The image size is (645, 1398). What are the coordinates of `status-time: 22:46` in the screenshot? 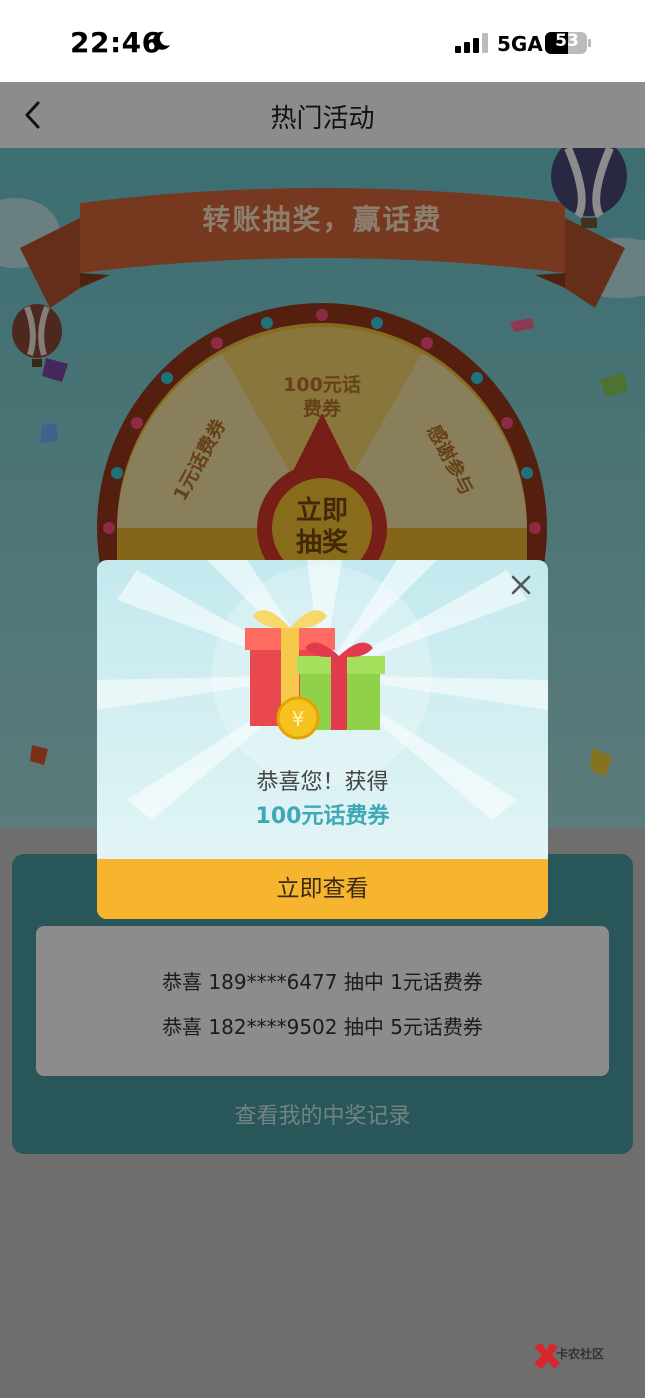 It's located at (116, 42).